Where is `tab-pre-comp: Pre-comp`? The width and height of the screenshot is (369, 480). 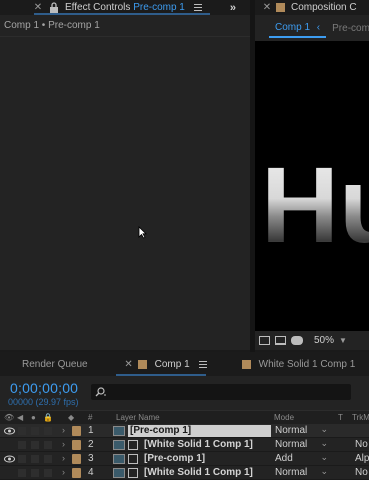
tab-pre-comp: Pre-comp is located at coordinates (347, 28).